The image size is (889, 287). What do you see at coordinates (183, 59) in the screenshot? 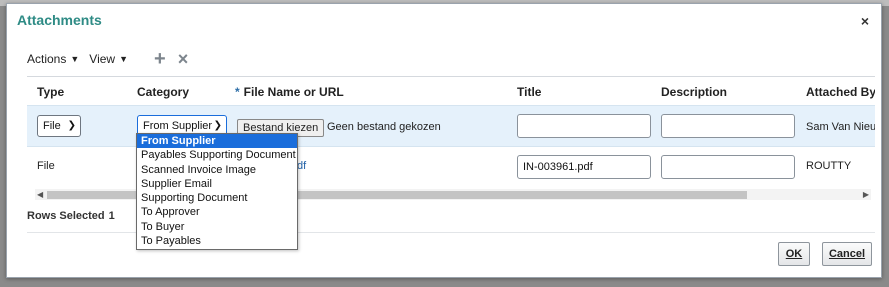
I see `delete-x-icon: ×` at bounding box center [183, 59].